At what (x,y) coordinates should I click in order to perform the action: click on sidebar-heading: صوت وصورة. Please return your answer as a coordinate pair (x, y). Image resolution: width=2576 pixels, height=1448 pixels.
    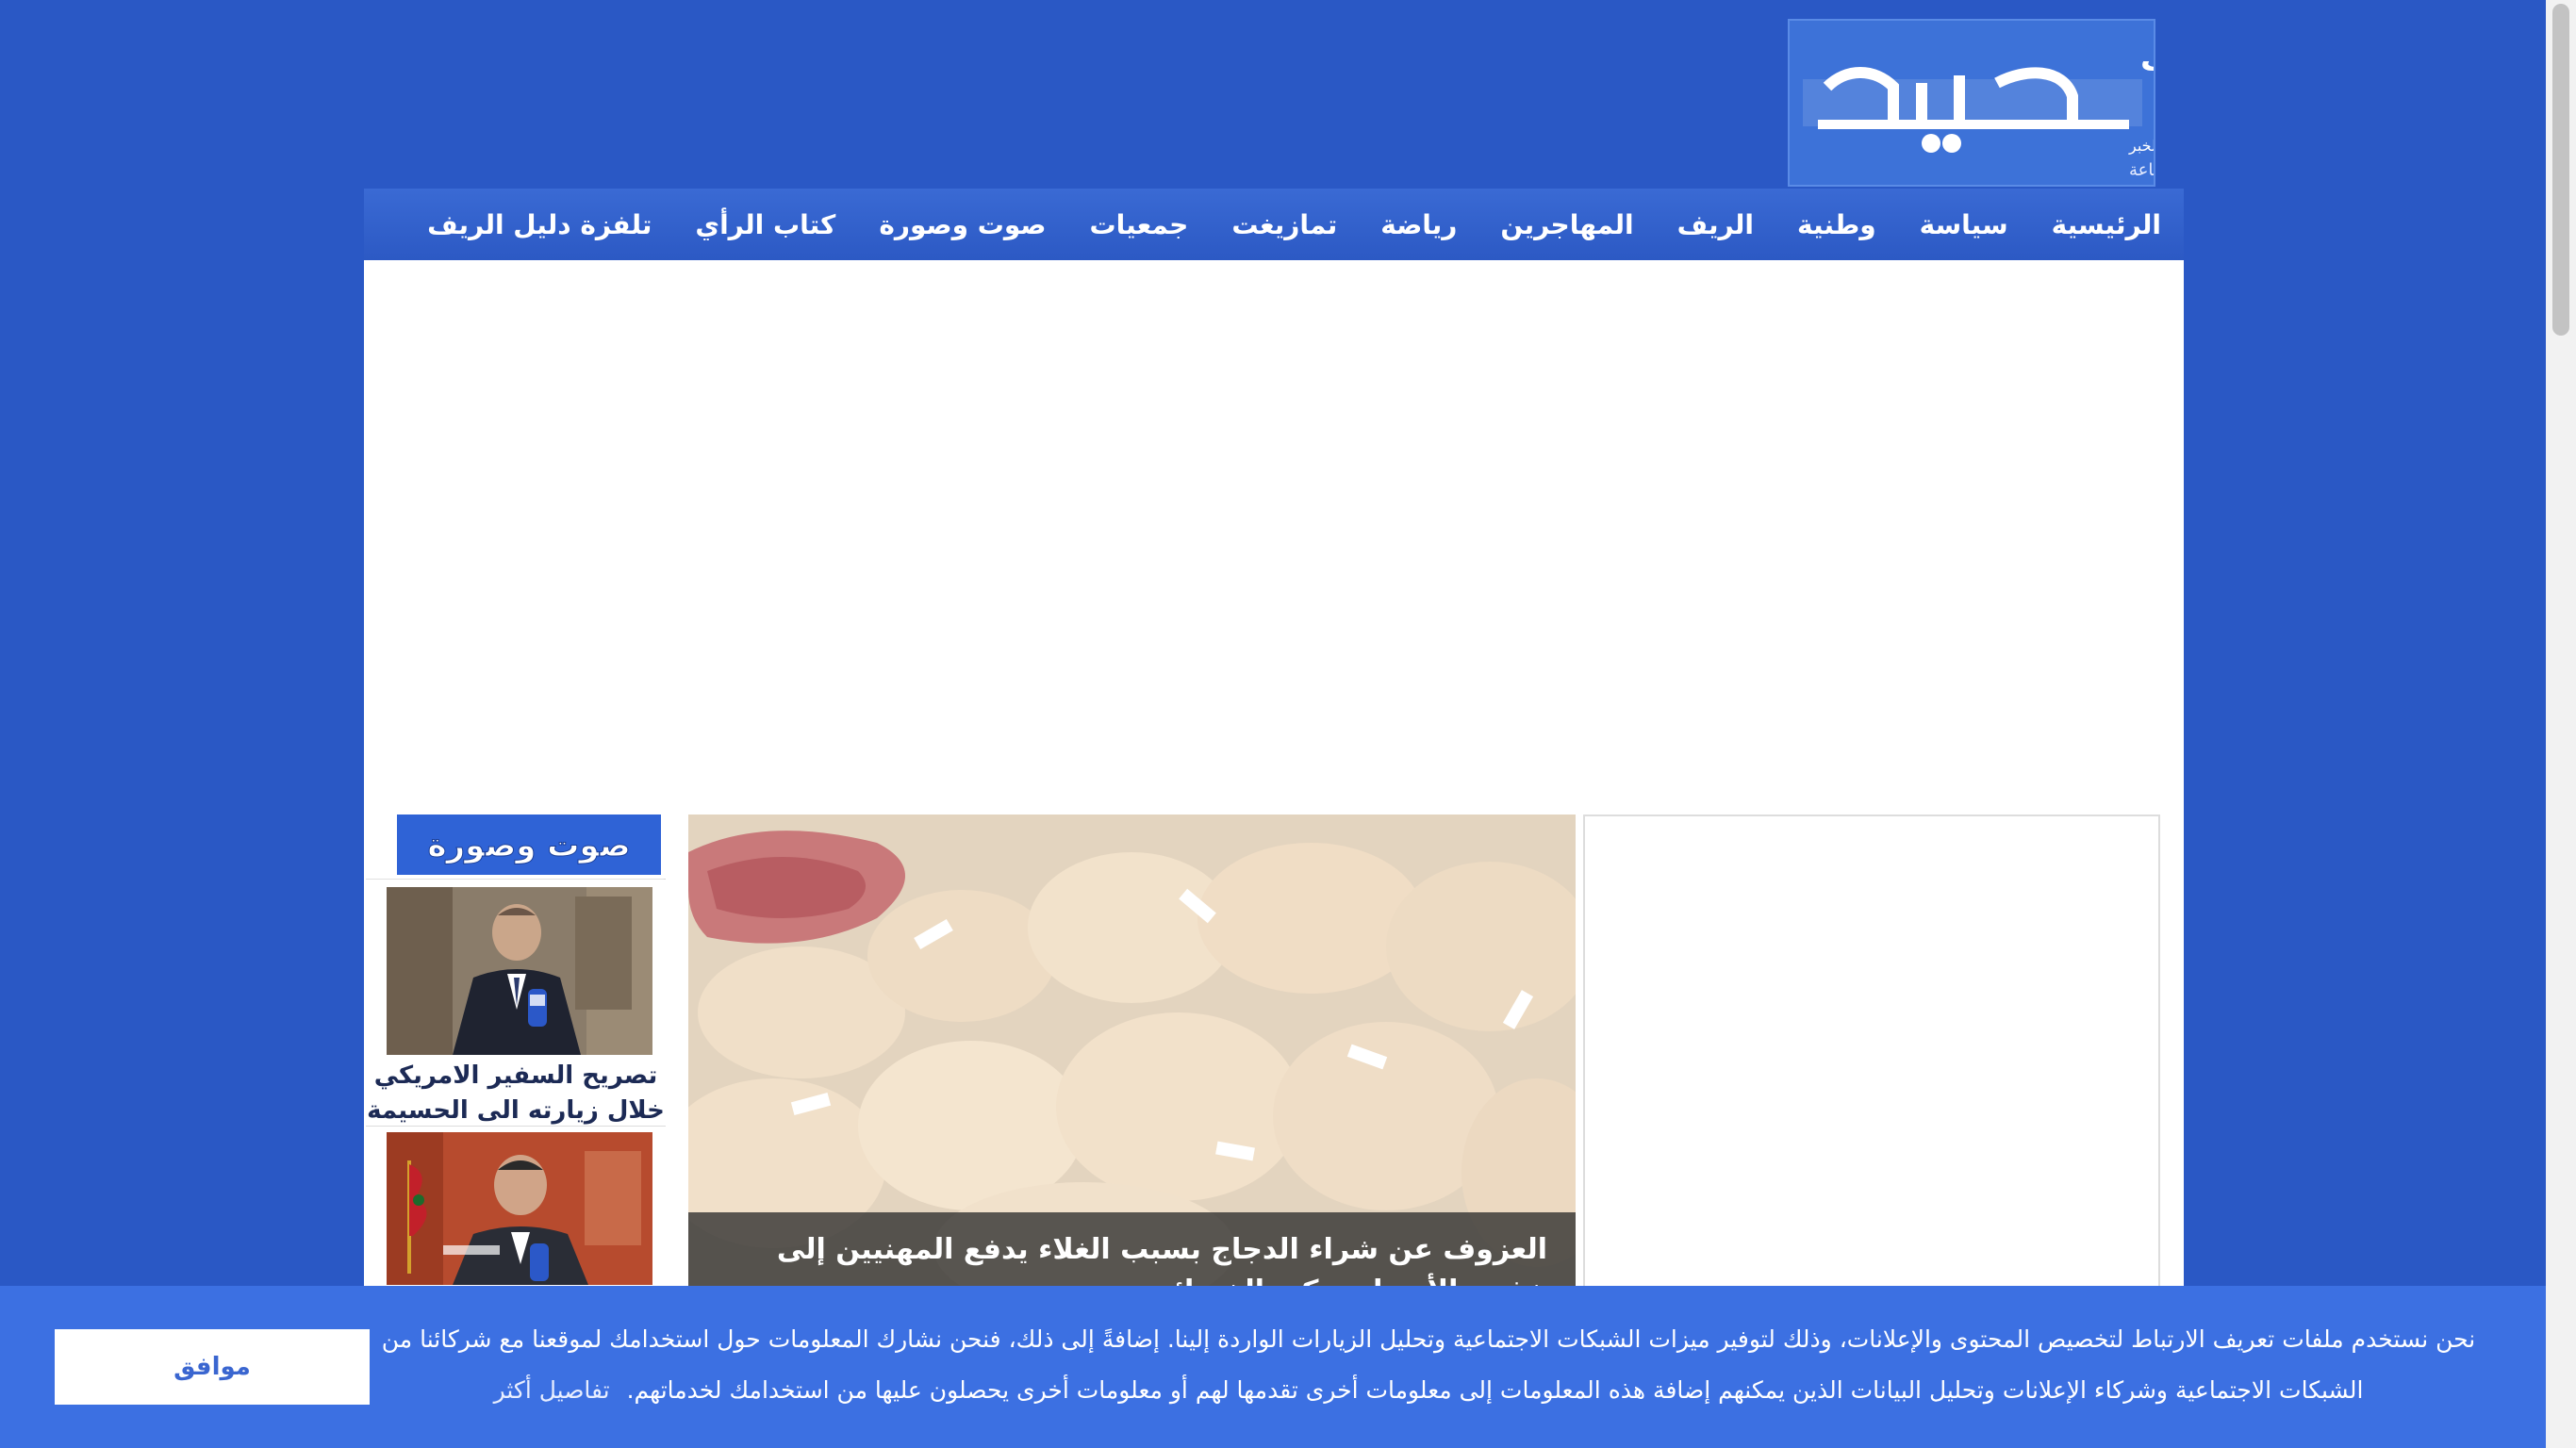
    Looking at the image, I should click on (528, 845).